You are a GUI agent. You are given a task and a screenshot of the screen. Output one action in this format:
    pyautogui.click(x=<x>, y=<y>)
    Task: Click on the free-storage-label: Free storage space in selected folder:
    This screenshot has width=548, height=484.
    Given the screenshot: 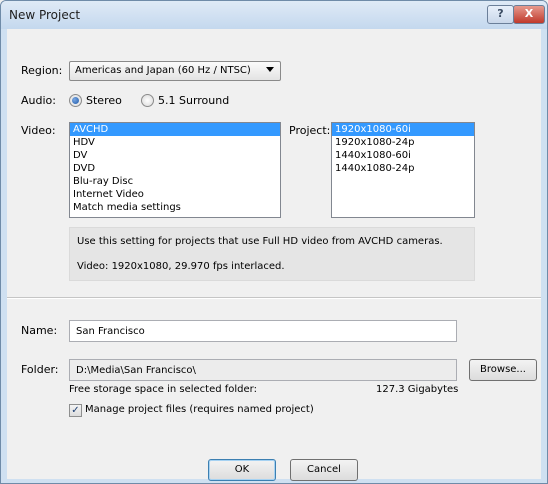 What is the action you would take?
    pyautogui.click(x=163, y=389)
    